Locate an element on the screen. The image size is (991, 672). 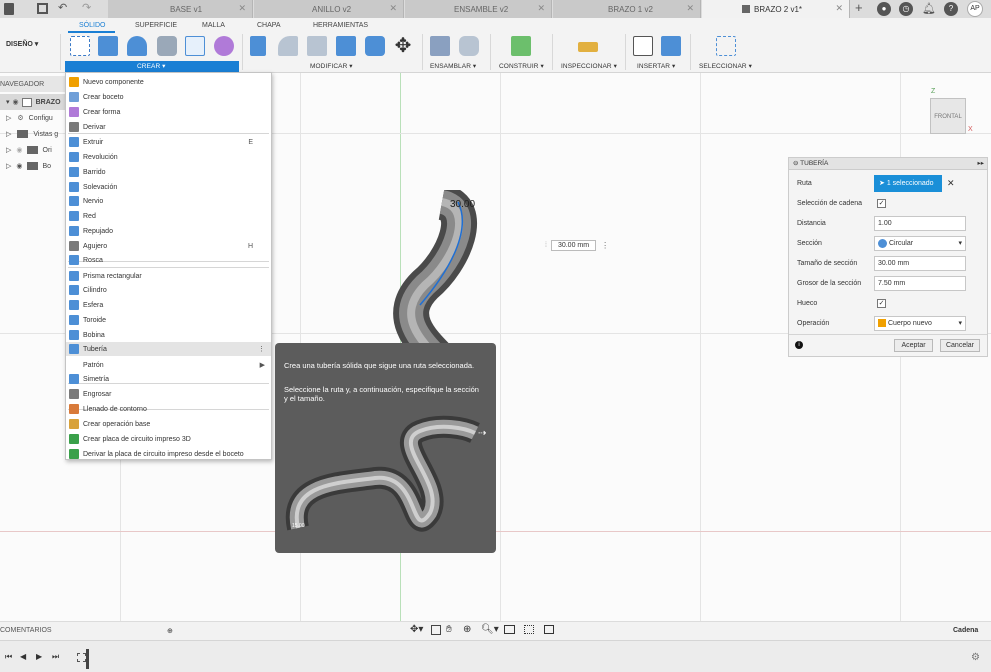
step-back-icon: ◀ is located at coordinates (23, 656).